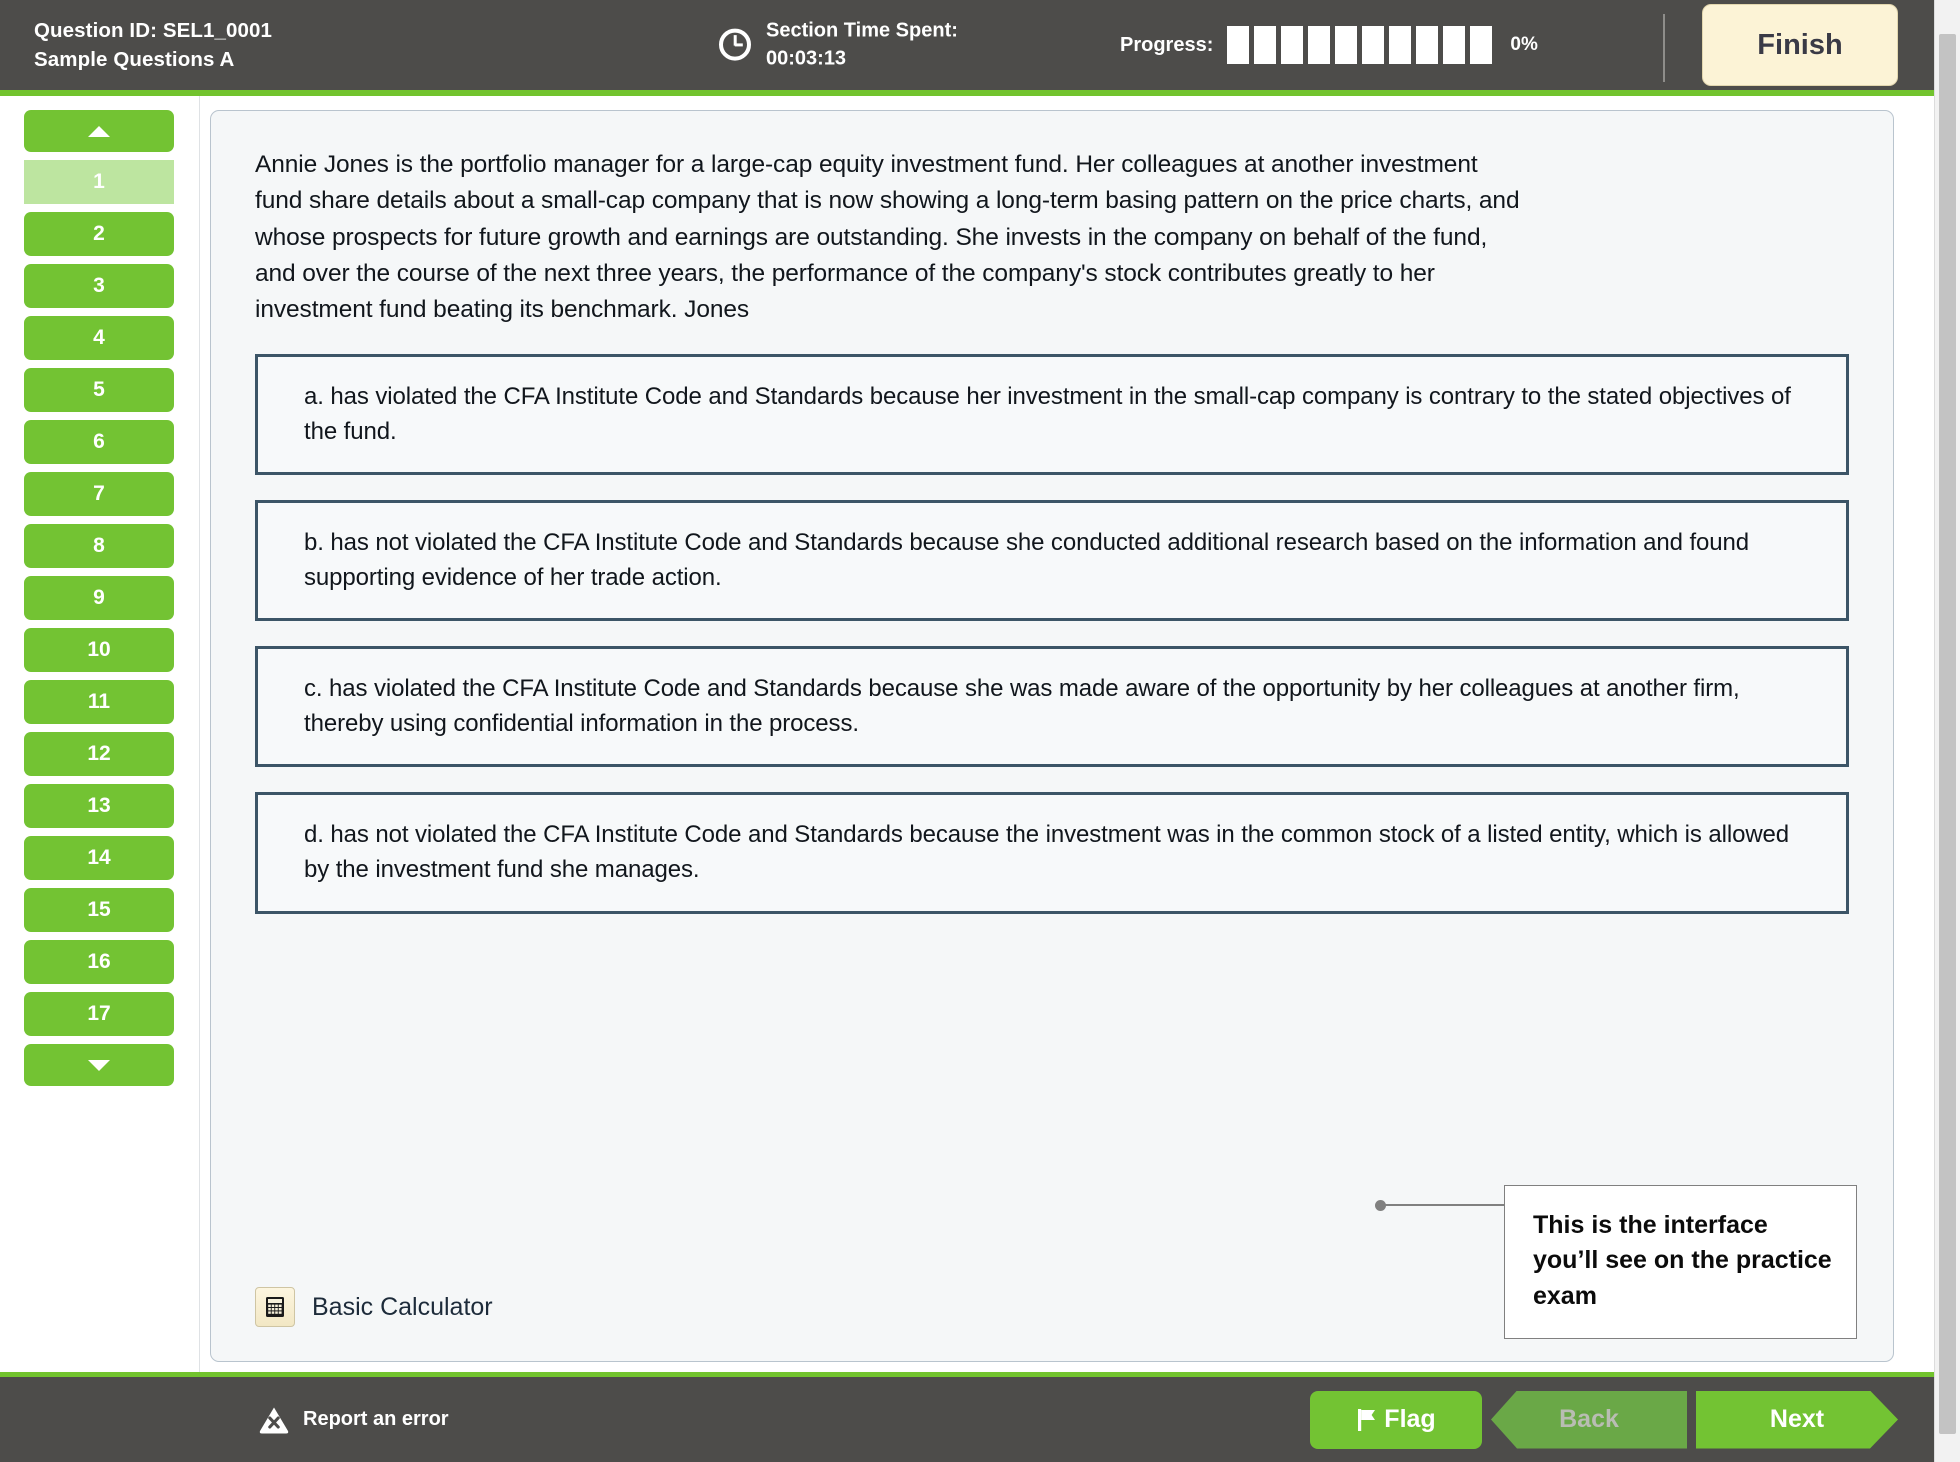 The height and width of the screenshot is (1462, 1960). I want to click on nav-question-10: 10, so click(99, 650).